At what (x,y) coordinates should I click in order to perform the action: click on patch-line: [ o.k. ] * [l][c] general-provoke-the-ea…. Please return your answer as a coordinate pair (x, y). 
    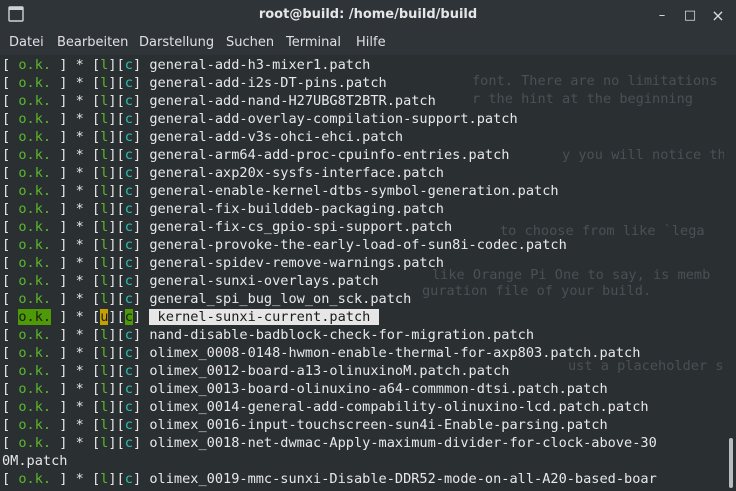
    Looking at the image, I should click on (284, 245).